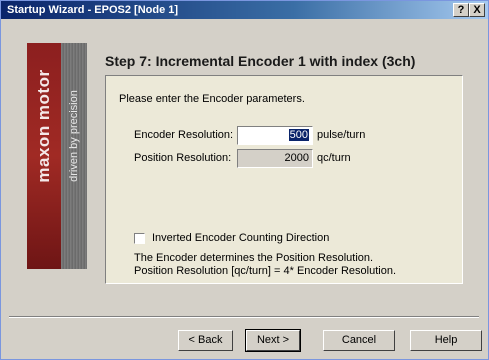 Image resolution: width=489 pixels, height=360 pixels. I want to click on next-button: Next >, so click(273, 340).